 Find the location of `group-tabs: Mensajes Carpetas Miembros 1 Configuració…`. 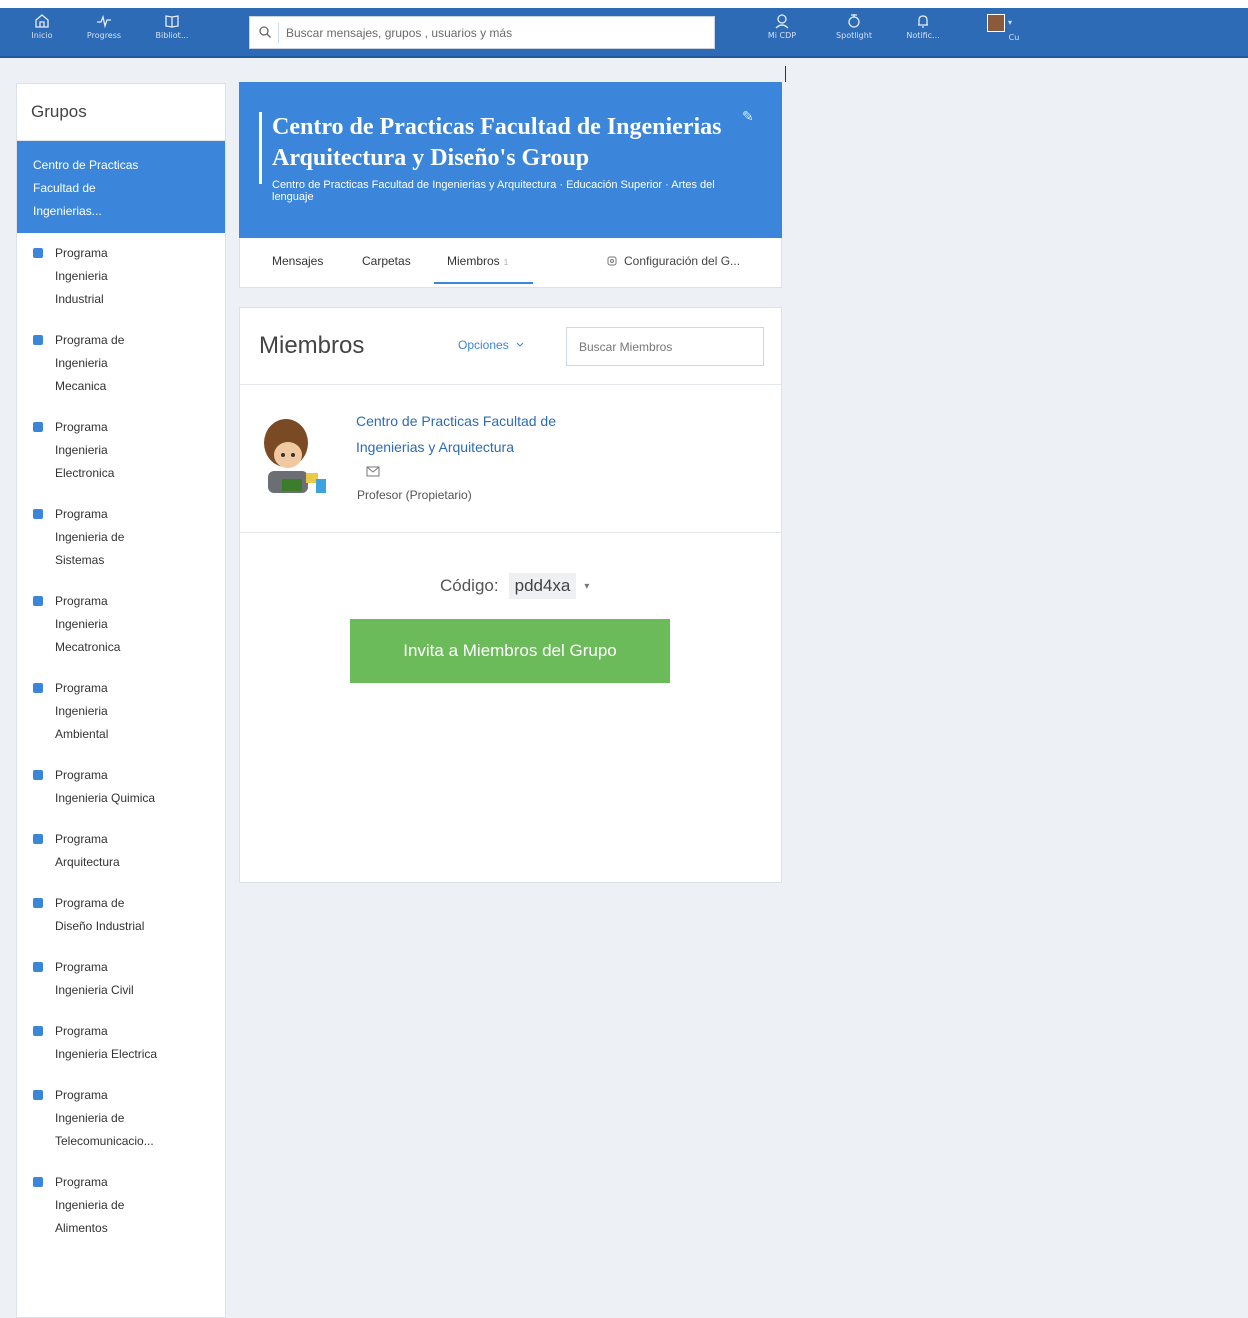

group-tabs: Mensajes Carpetas Miembros 1 Configuració… is located at coordinates (510, 263).